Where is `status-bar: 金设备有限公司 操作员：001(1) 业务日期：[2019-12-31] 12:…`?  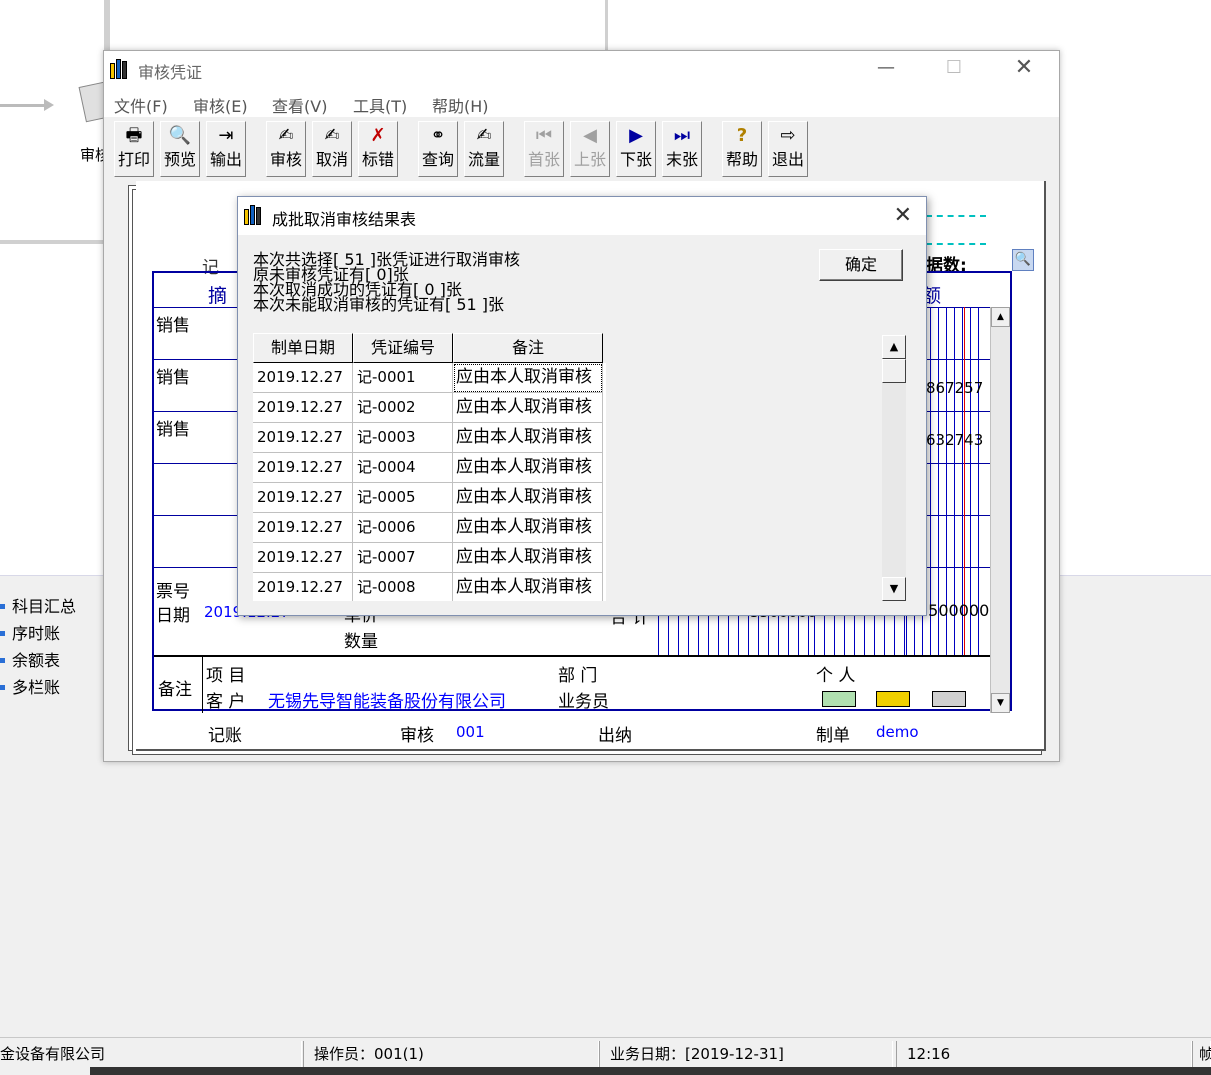 status-bar: 金设备有限公司 操作员：001(1) 业务日期：[2019-12-31] 12:… is located at coordinates (605, 1052).